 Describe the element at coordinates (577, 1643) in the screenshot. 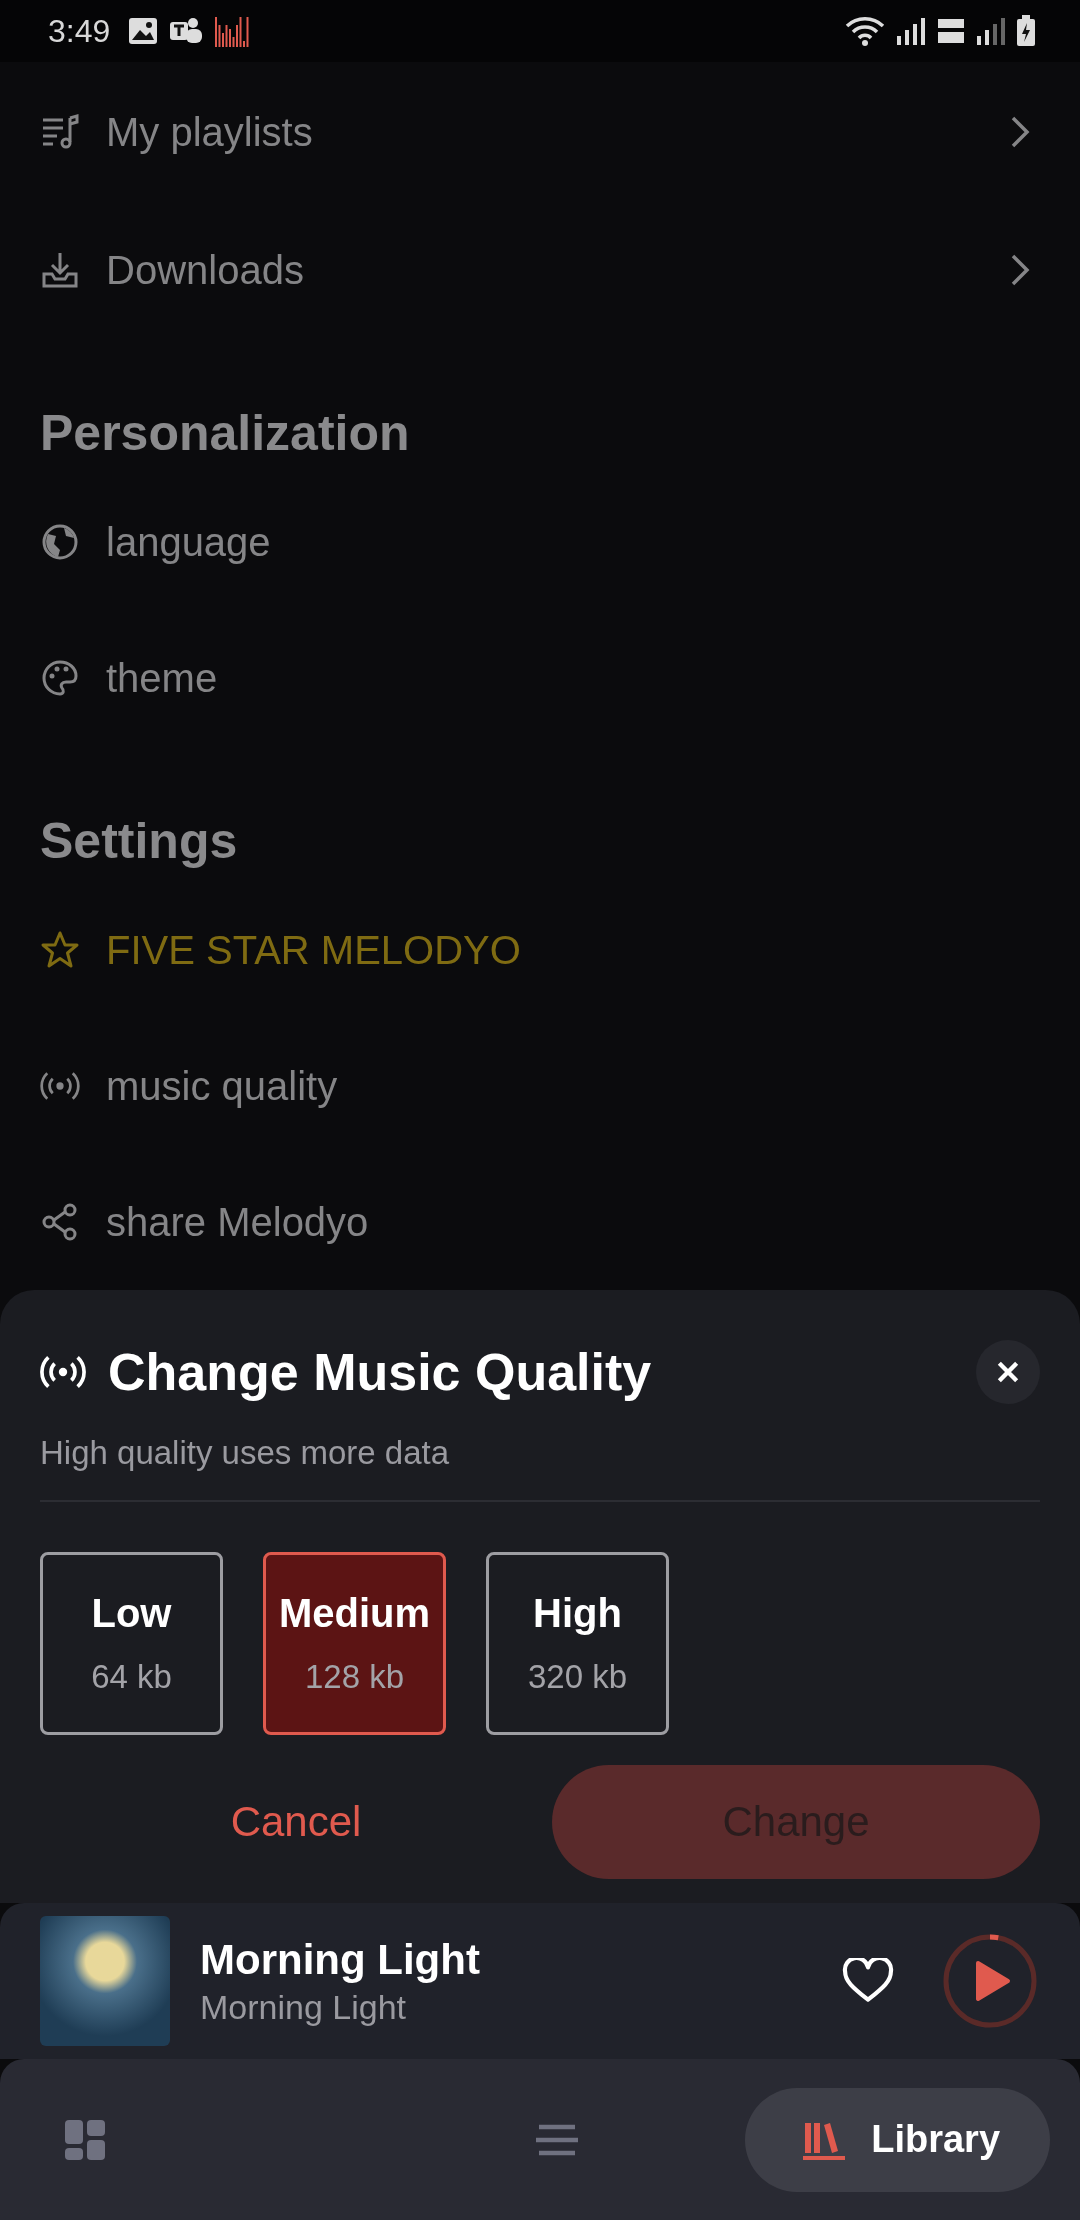

I see `quality-option: High 320 kb` at that location.